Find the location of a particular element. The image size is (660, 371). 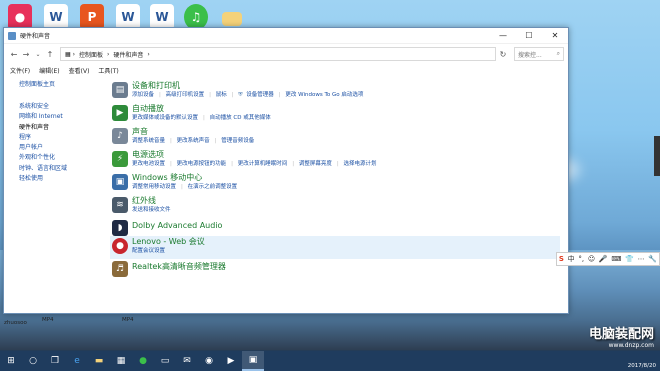

link-autoplay-cd: 自动播放 CD 或其他媒体 is located at coordinates (240, 118).